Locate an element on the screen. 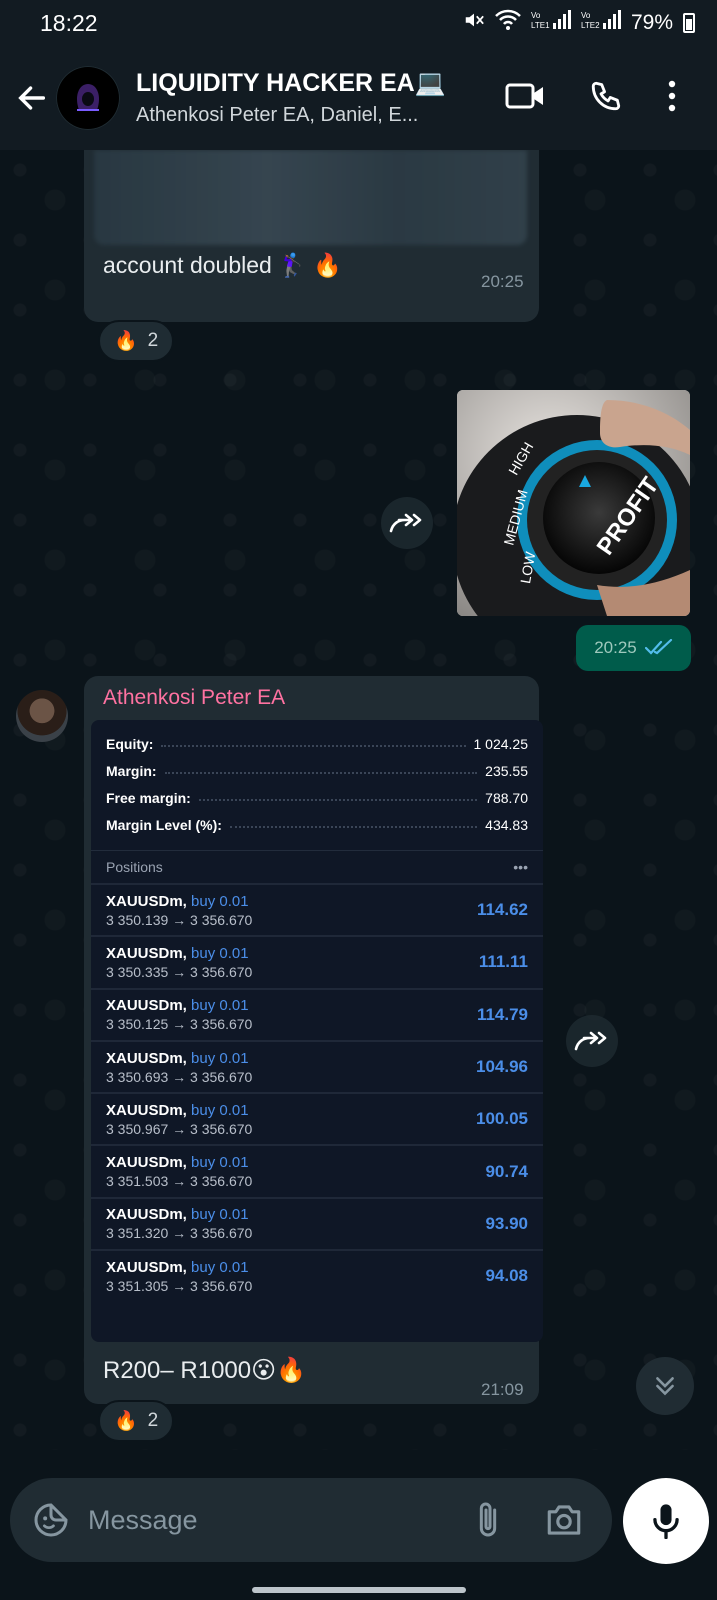 This screenshot has width=717, height=1600. message-bubble-incoming: account doubled 🏌🏾‍♀️ 🔥 20:25 is located at coordinates (311, 236).